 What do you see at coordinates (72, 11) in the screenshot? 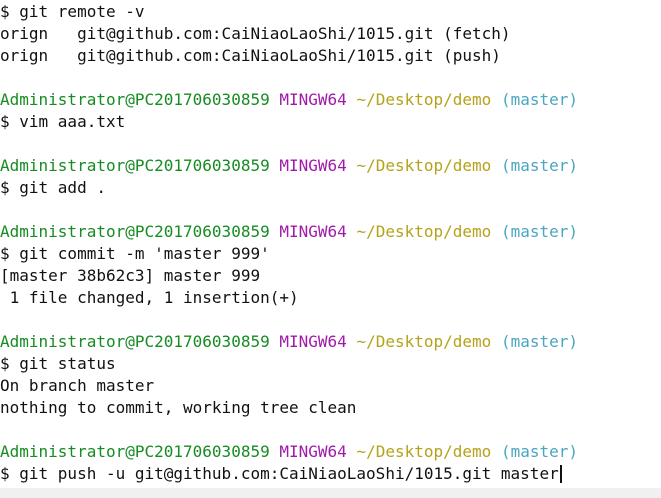
I see `command-text: $ git remote -v` at bounding box center [72, 11].